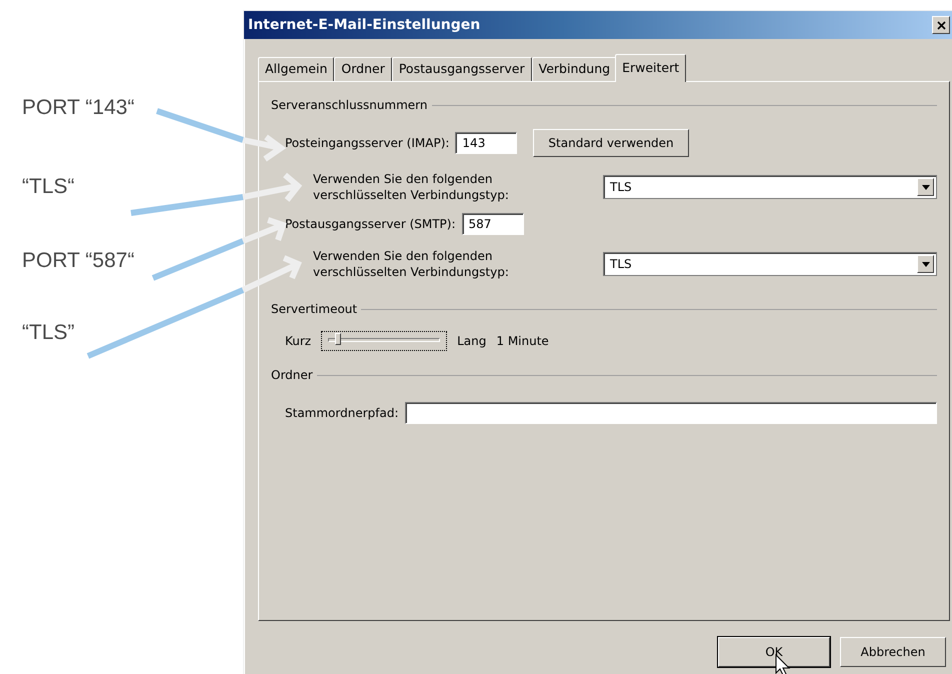 The width and height of the screenshot is (952, 674). I want to click on group-title: Servertimeout, so click(314, 309).